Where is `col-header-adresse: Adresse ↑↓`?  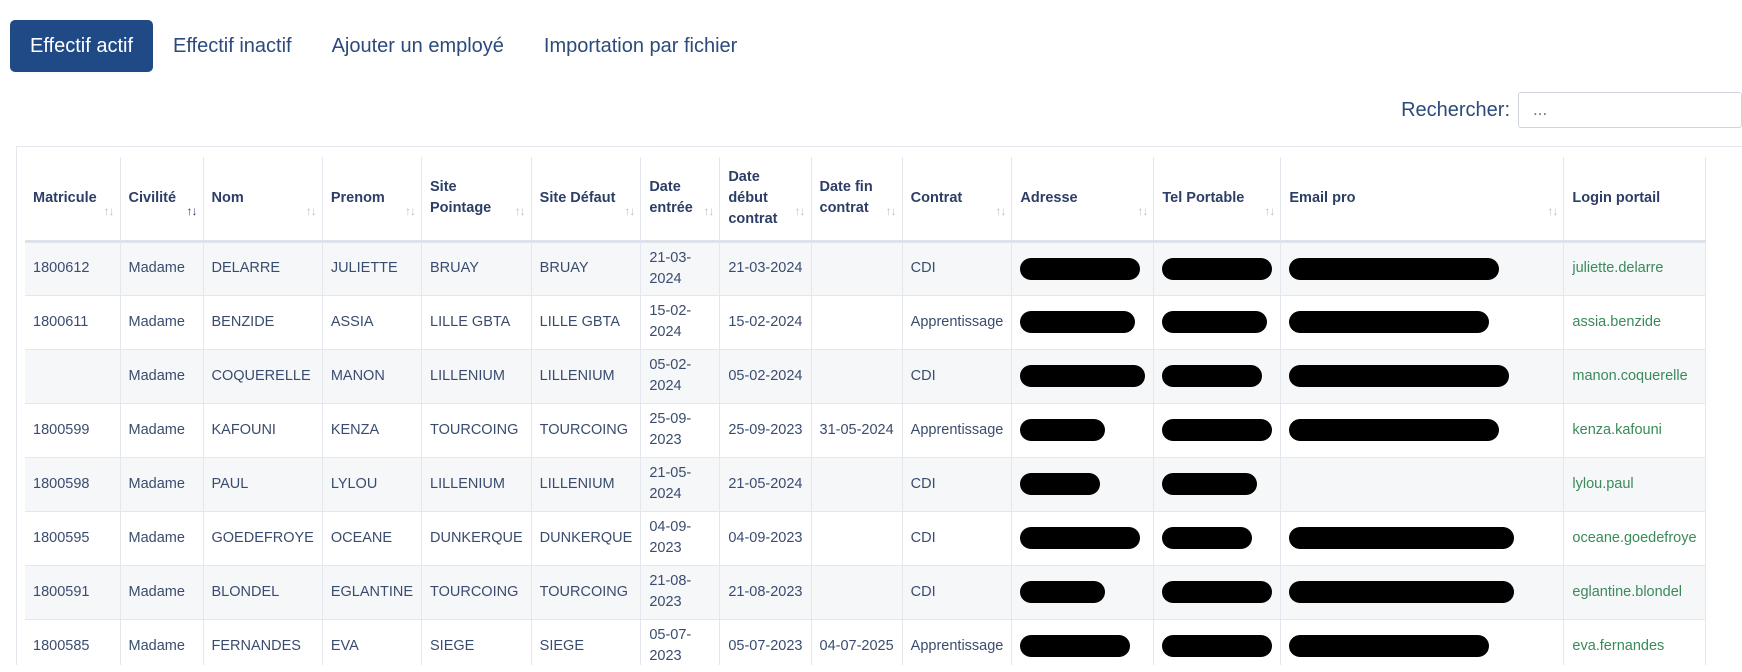 col-header-adresse: Adresse ↑↓ is located at coordinates (1083, 200).